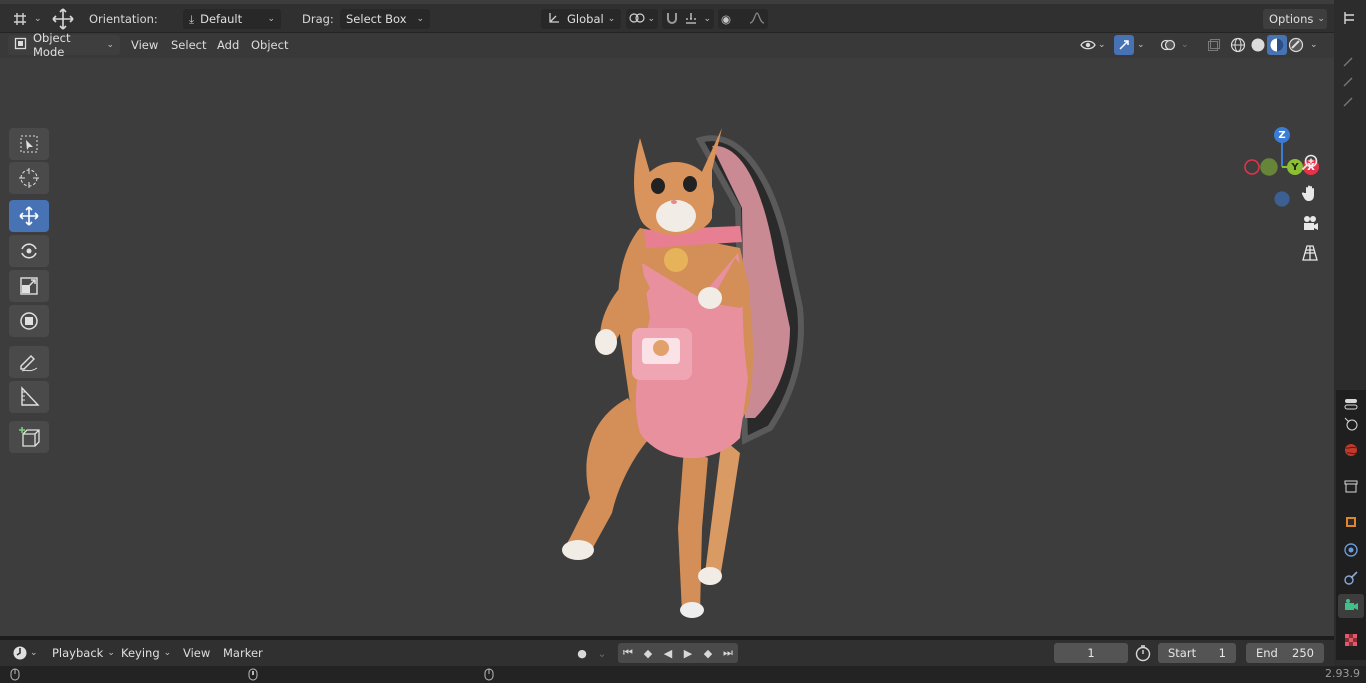 The image size is (1366, 683). What do you see at coordinates (489, 675) in the screenshot?
I see `mouse-right-icon` at bounding box center [489, 675].